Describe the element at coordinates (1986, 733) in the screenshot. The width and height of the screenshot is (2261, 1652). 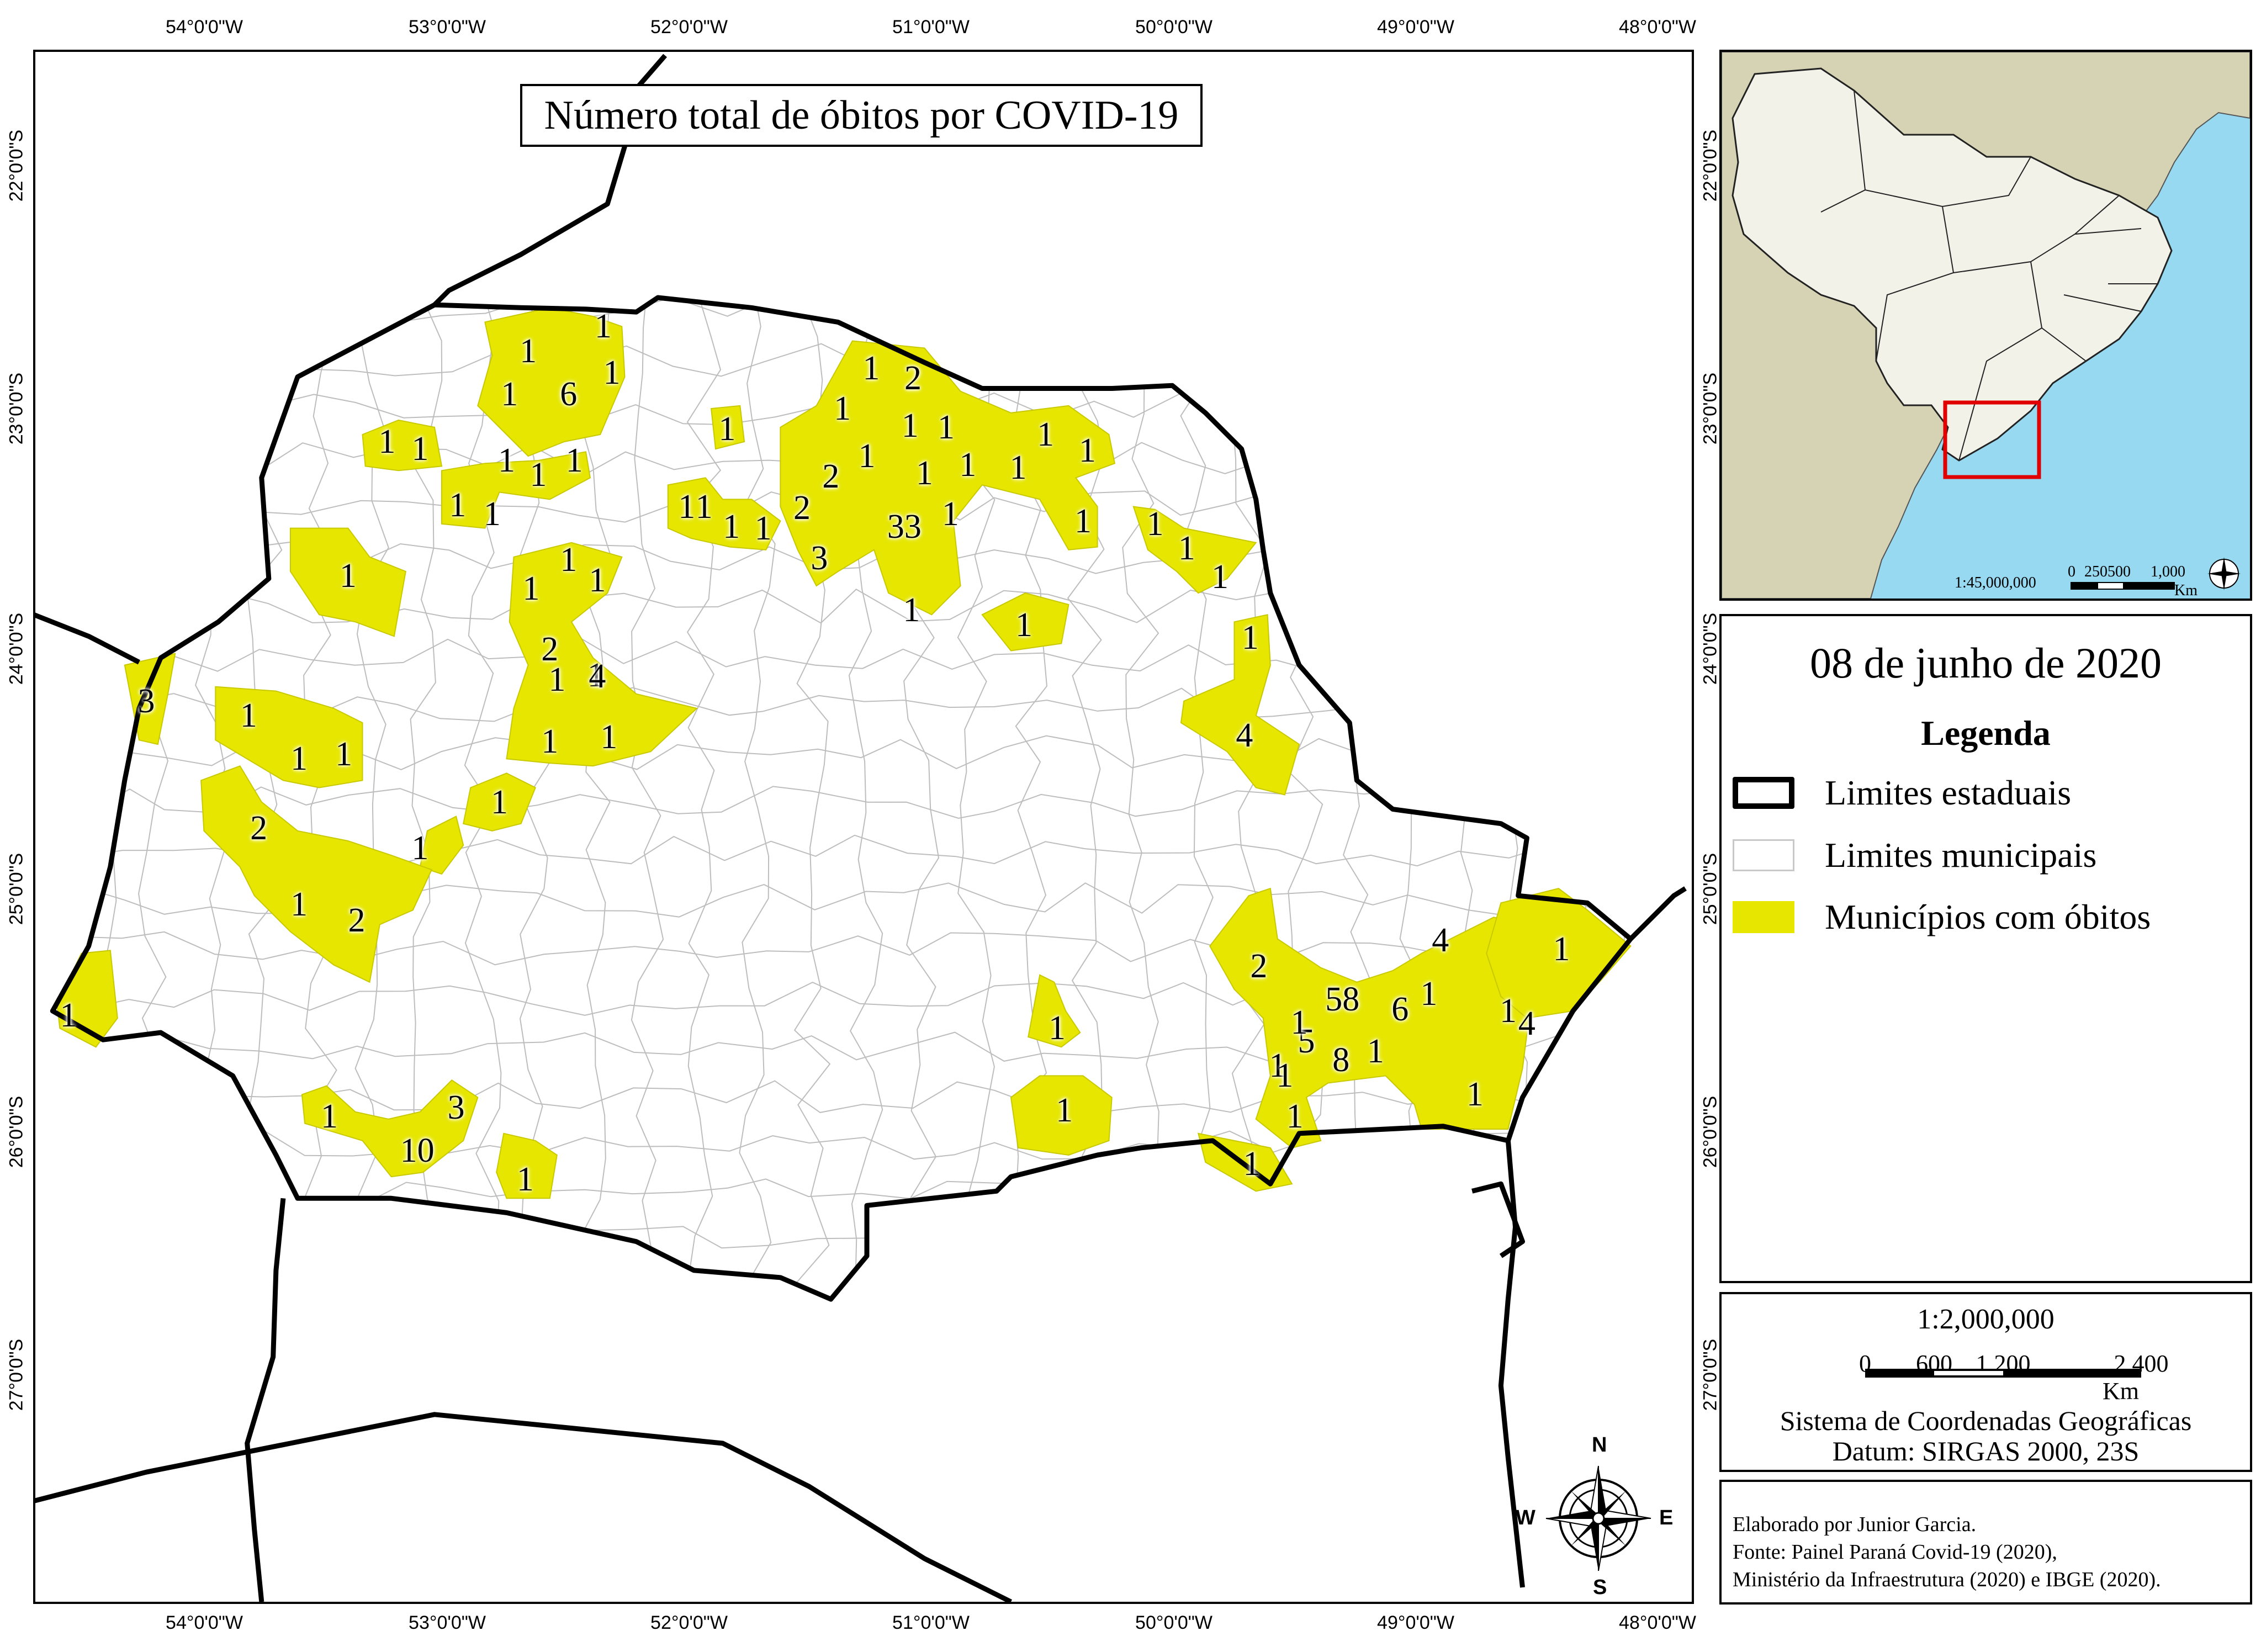
I see `legend-title: Legenda` at that location.